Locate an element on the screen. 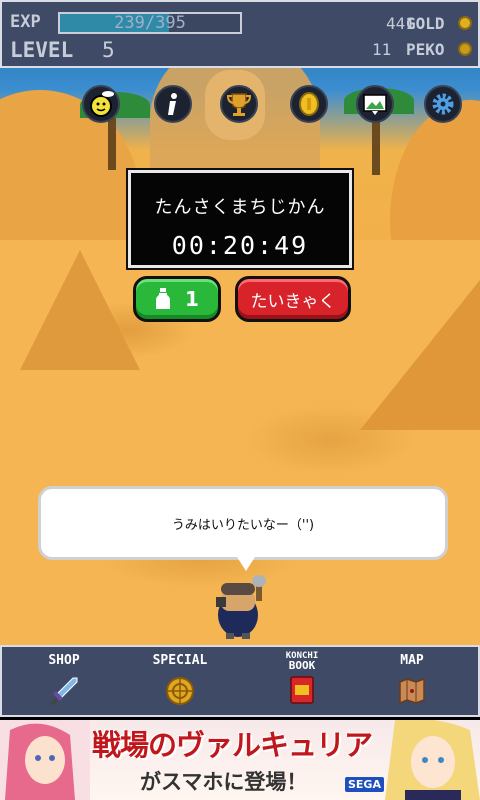 The width and height of the screenshot is (480, 800). ad-brand-logo: SEGA is located at coordinates (364, 784).